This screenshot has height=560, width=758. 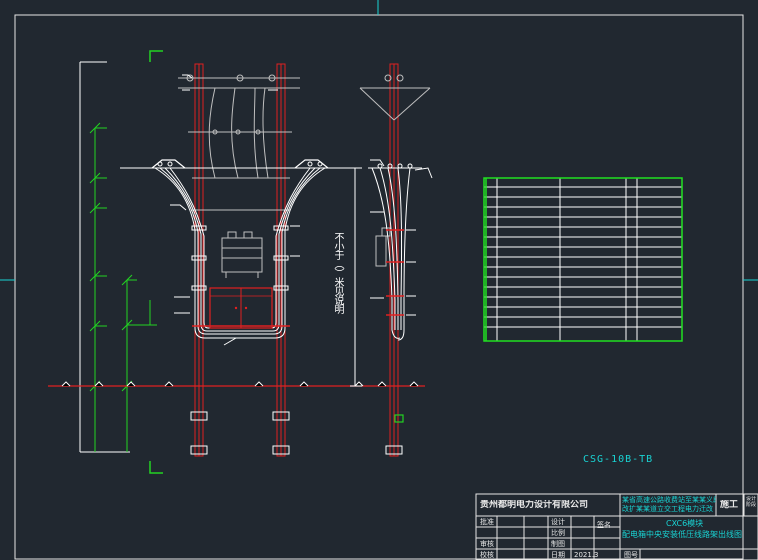 I want to click on design-stage: 施工, so click(x=729, y=505).